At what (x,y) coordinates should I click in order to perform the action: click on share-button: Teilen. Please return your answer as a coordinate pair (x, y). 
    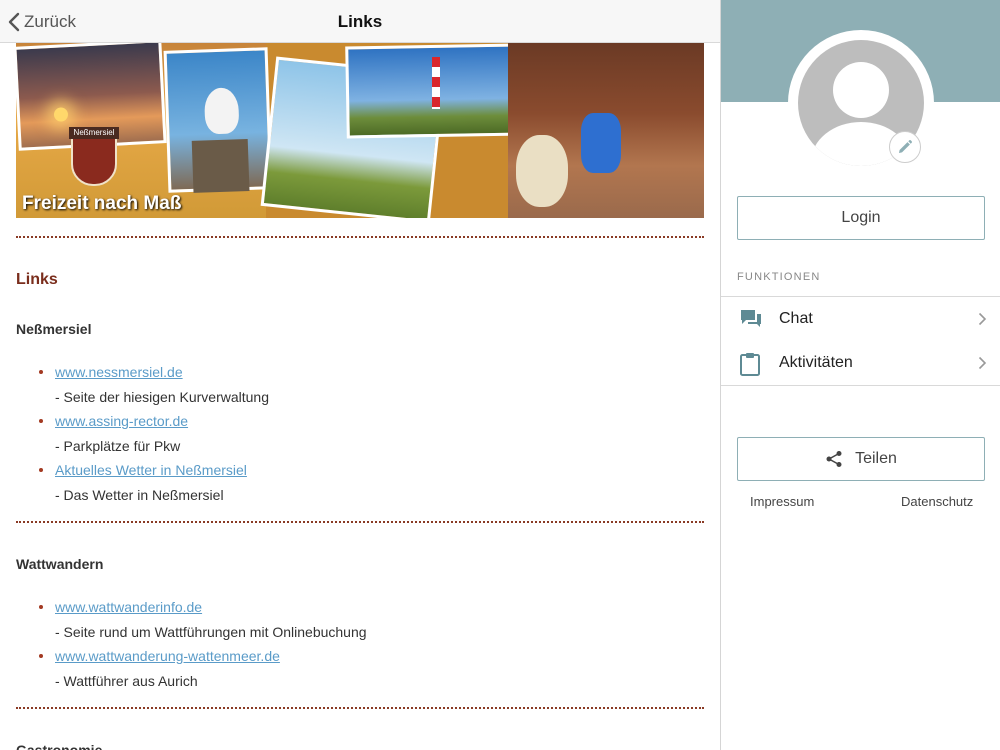
    Looking at the image, I should click on (861, 459).